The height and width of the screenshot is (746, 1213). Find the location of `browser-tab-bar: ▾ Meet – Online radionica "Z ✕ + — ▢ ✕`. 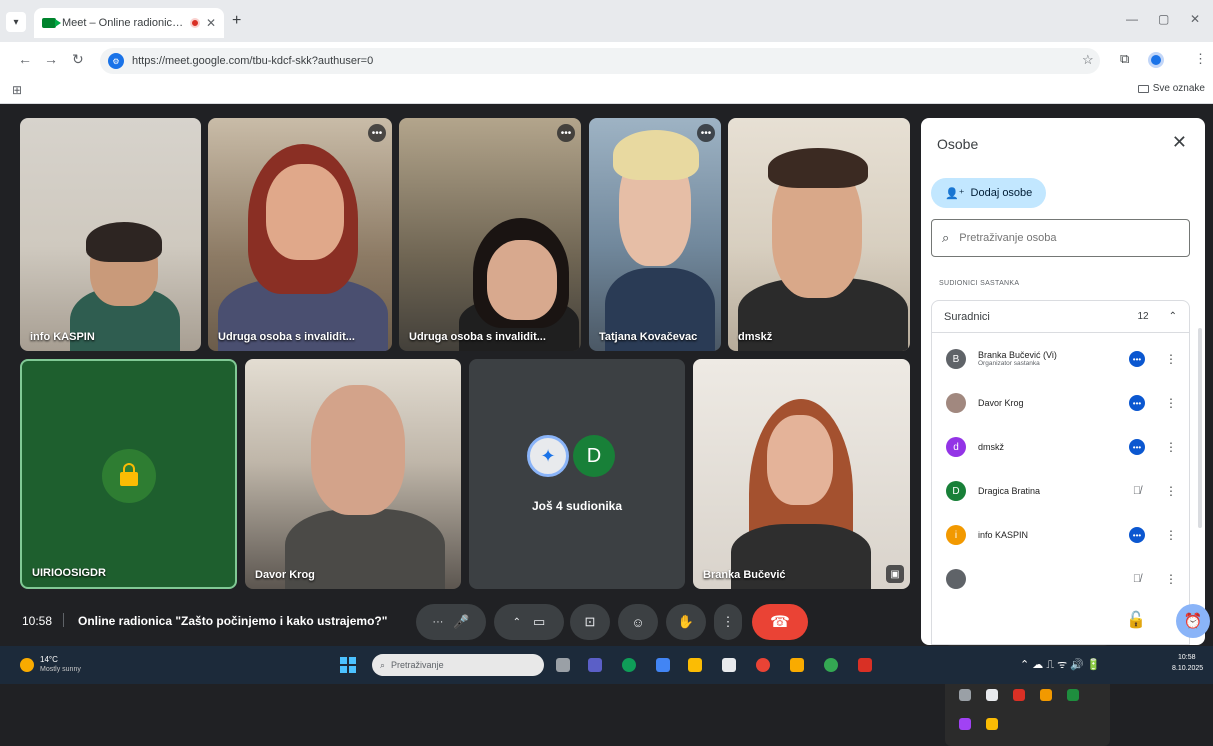

browser-tab-bar: ▾ Meet – Online radionica "Z ✕ + — ▢ ✕ is located at coordinates (606, 21).